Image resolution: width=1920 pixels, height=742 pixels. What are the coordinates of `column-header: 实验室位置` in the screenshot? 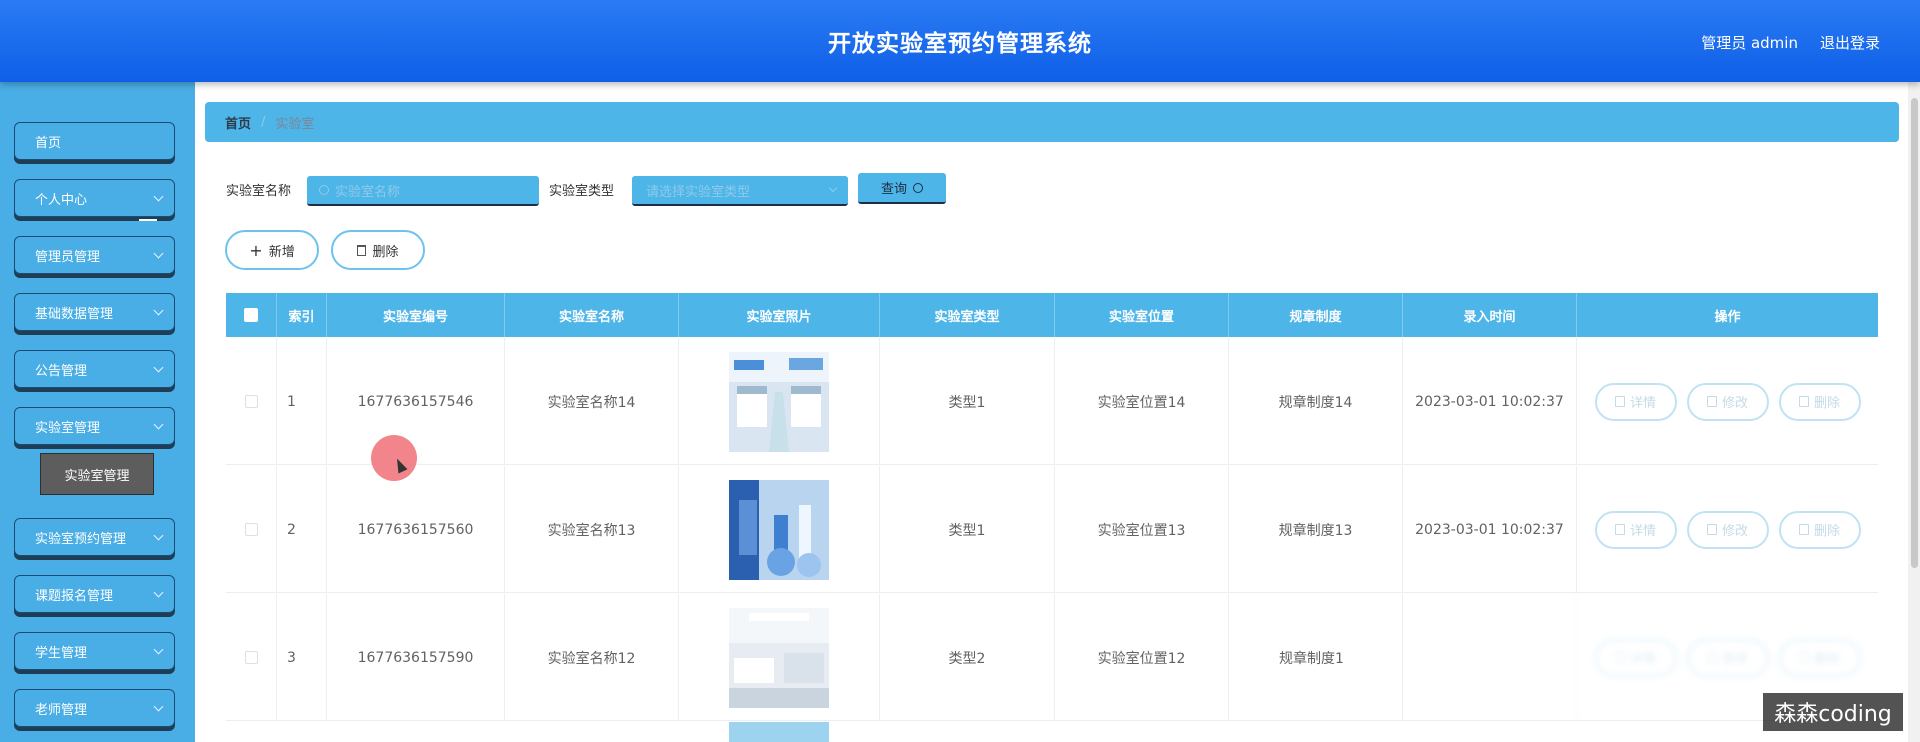 It's located at (1142, 315).